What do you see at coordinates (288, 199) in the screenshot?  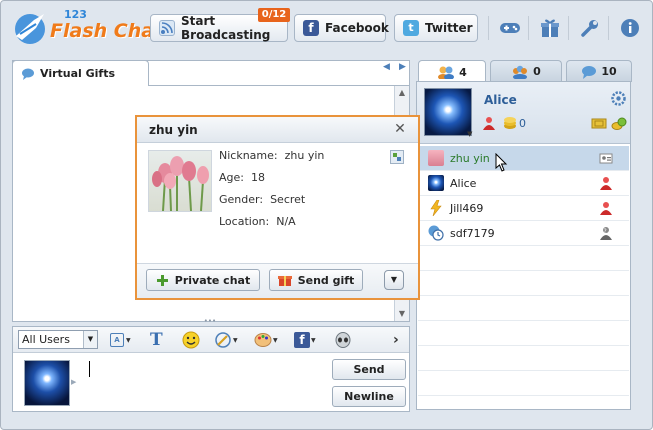 I see `gender-value: Secret` at bounding box center [288, 199].